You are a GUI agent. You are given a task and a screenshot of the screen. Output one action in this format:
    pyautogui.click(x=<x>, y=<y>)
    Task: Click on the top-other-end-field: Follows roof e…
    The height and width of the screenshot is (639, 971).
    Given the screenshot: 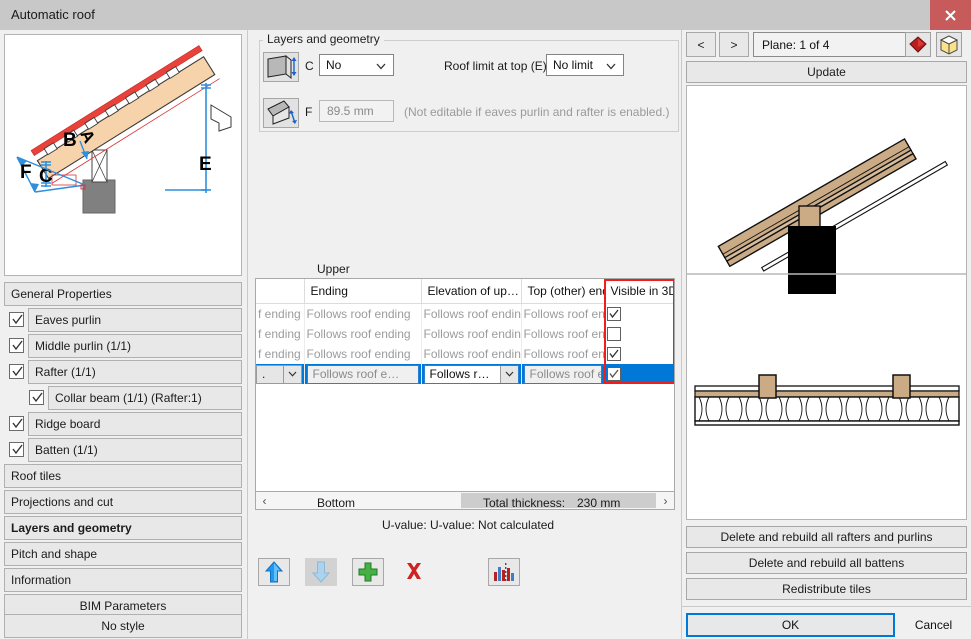 What is the action you would take?
    pyautogui.click(x=562, y=374)
    